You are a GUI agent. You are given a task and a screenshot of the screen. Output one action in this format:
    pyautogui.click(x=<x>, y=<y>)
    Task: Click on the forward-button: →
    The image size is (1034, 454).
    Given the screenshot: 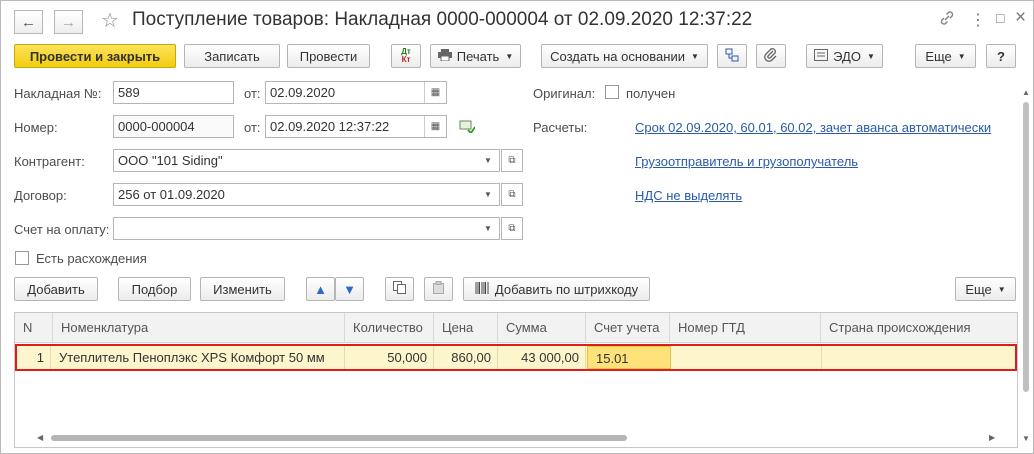 What is the action you would take?
    pyautogui.click(x=68, y=22)
    